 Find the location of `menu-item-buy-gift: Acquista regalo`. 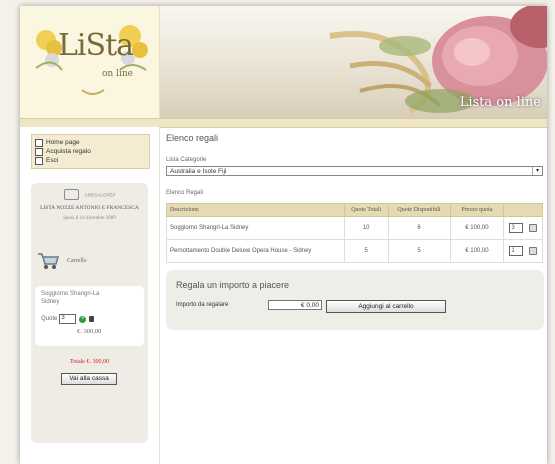

menu-item-buy-gift: Acquista regalo is located at coordinates (90, 151).